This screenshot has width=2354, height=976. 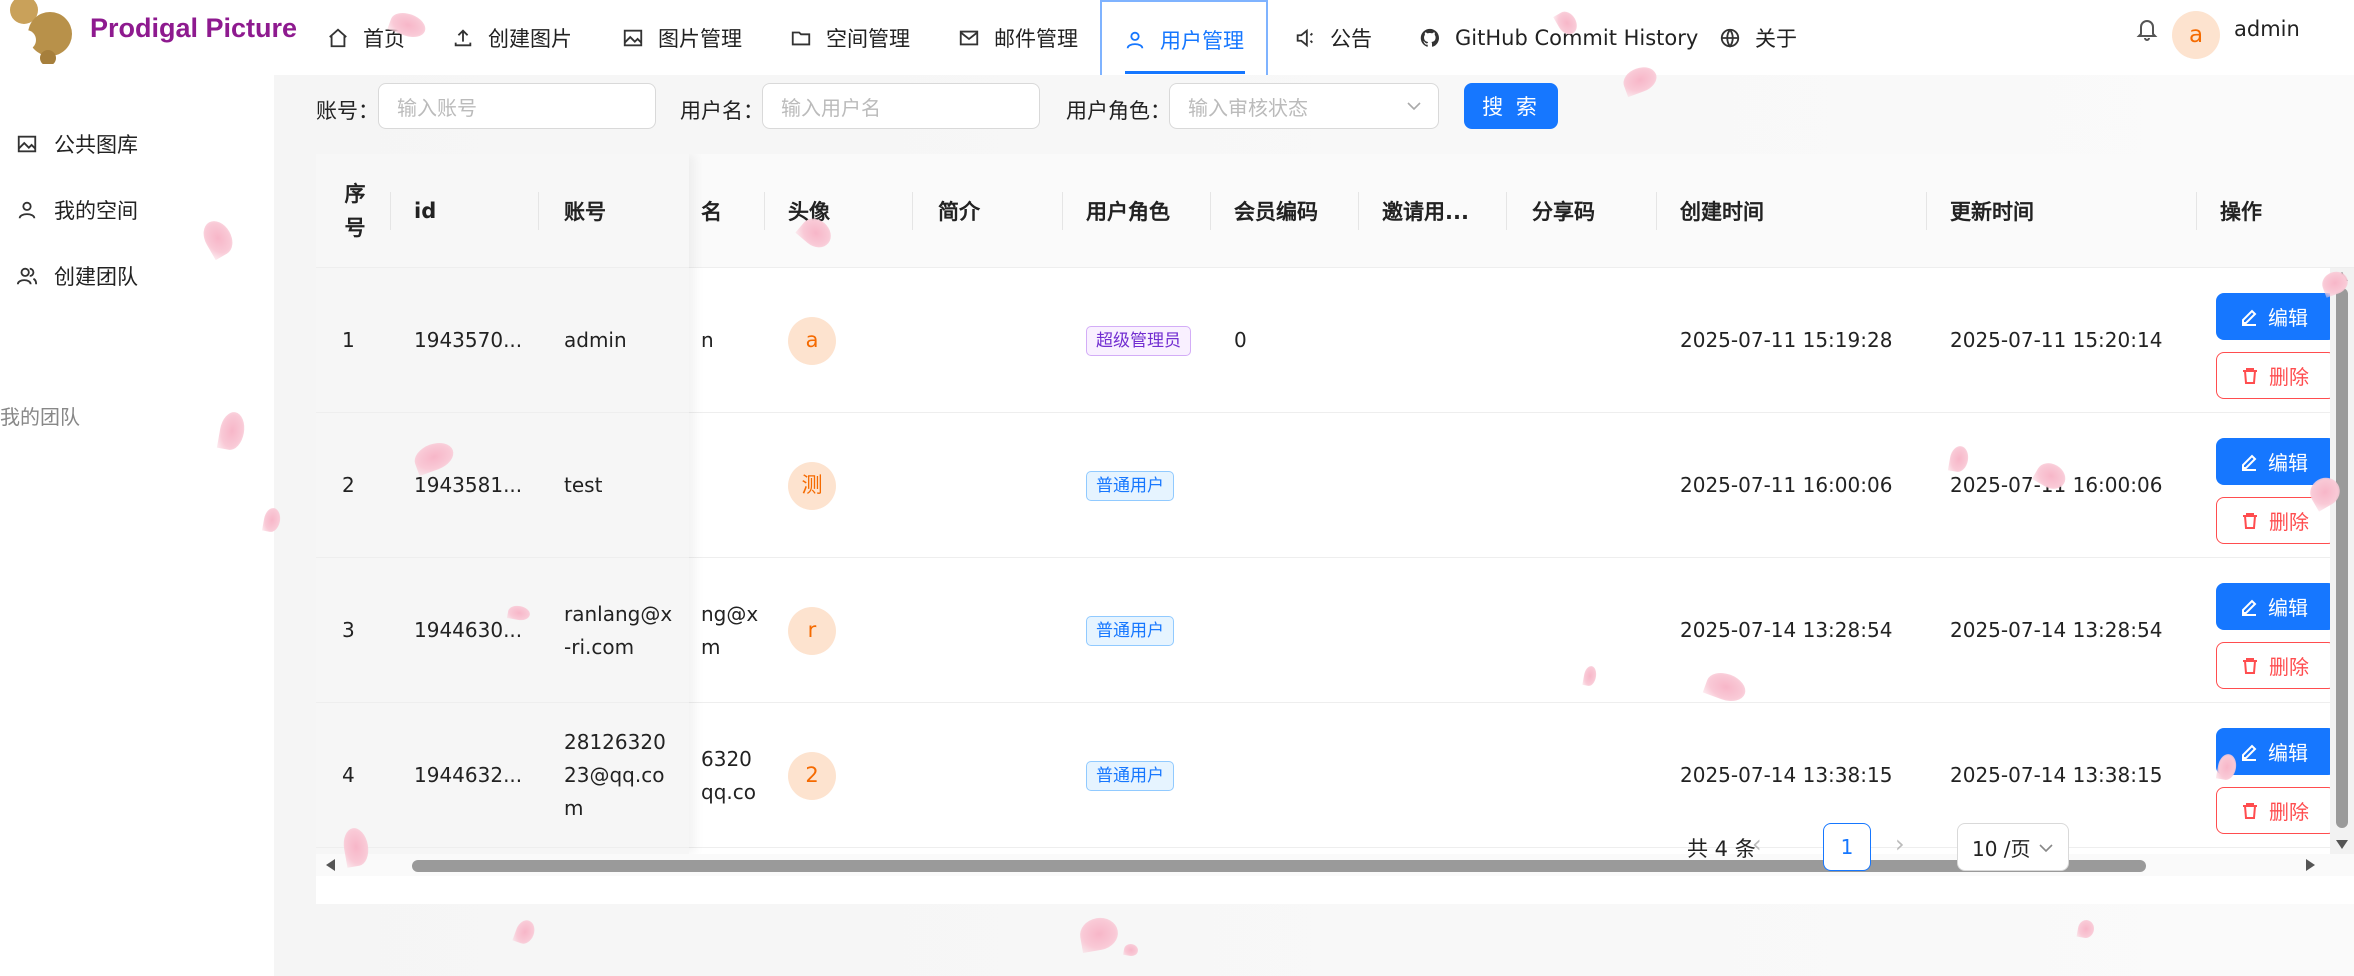 I want to click on scroll-right-arrow-icon, so click(x=2310, y=865).